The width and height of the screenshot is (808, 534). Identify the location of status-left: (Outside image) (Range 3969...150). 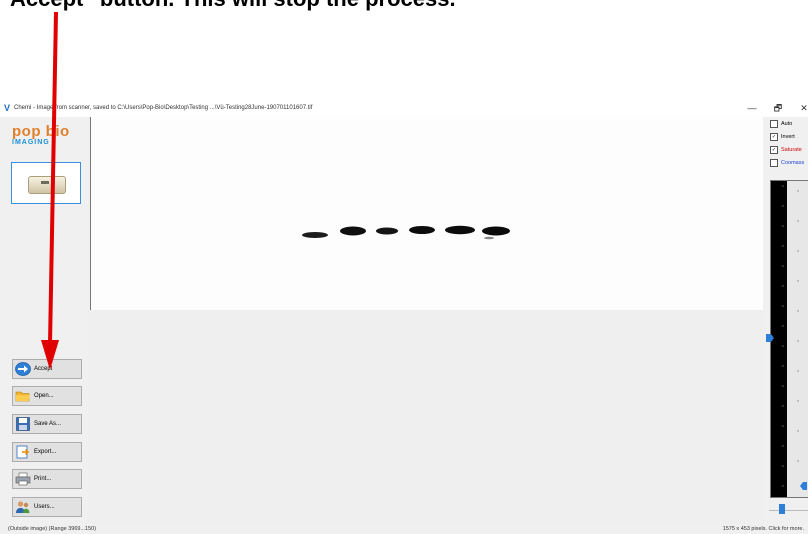
(52, 529).